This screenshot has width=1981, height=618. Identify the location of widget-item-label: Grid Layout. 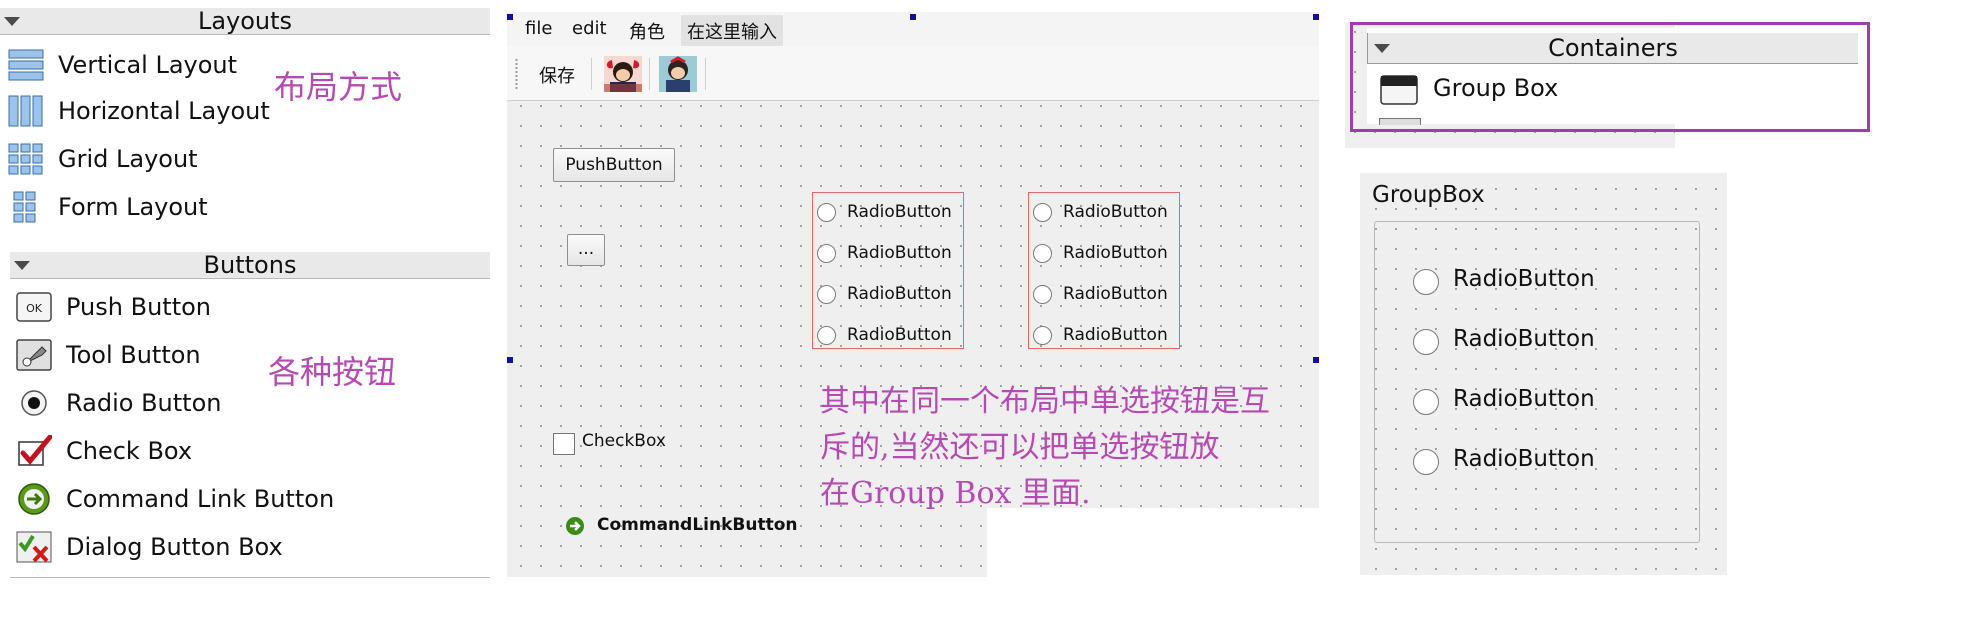
(128, 159).